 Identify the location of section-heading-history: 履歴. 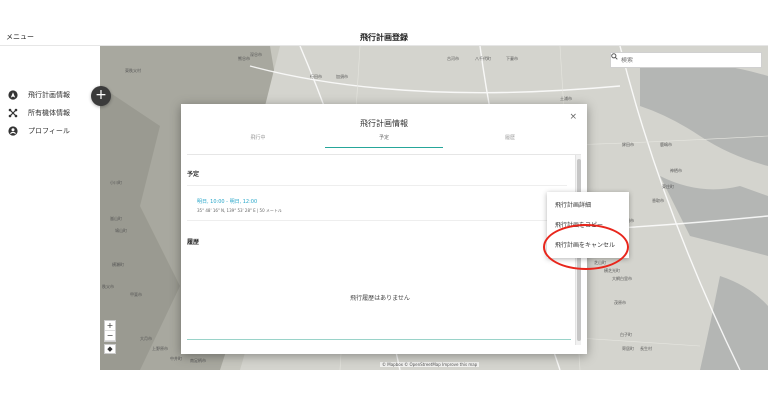
(193, 242).